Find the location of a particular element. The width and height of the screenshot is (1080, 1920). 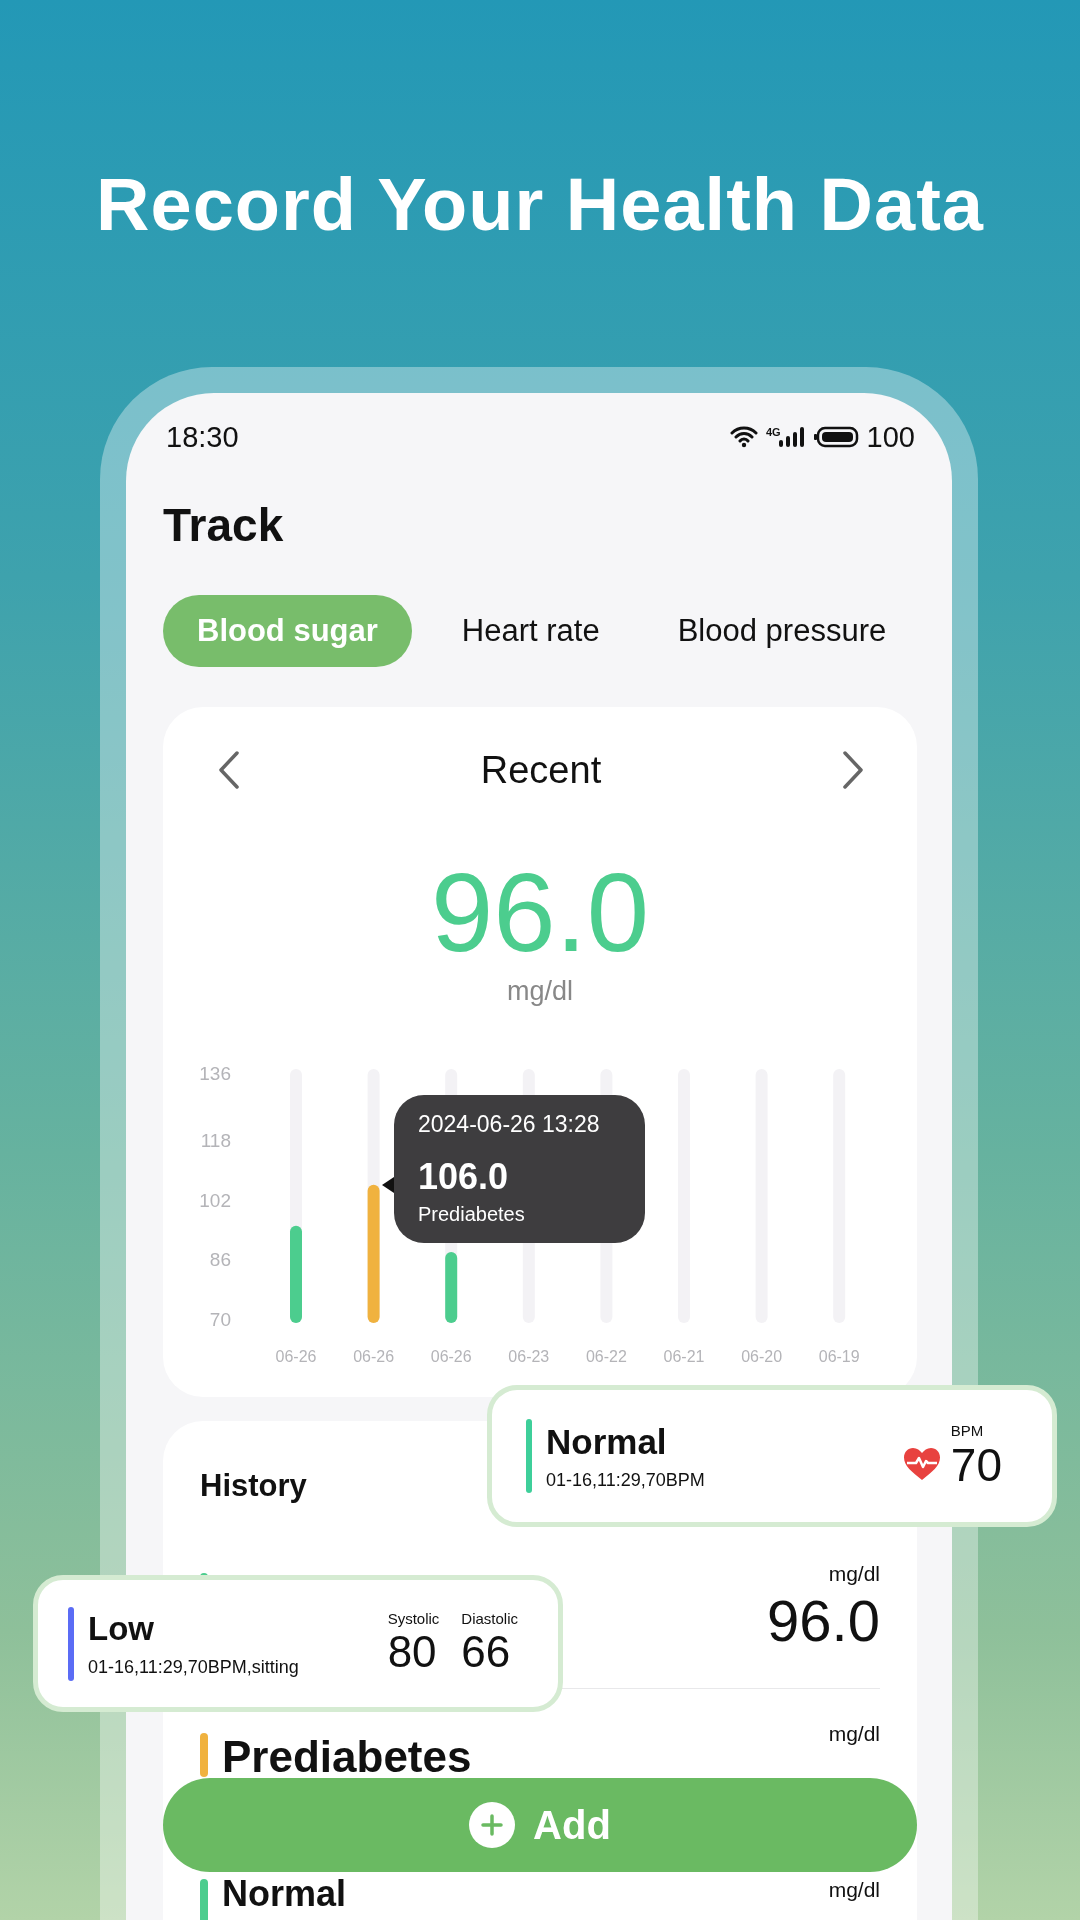

period-label: Recent is located at coordinates (541, 770).